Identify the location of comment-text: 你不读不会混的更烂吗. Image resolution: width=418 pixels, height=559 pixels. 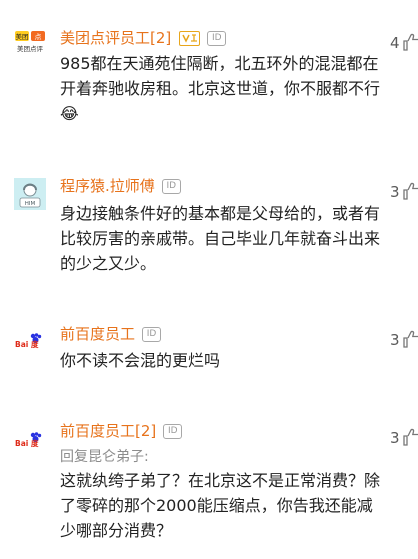
(140, 360).